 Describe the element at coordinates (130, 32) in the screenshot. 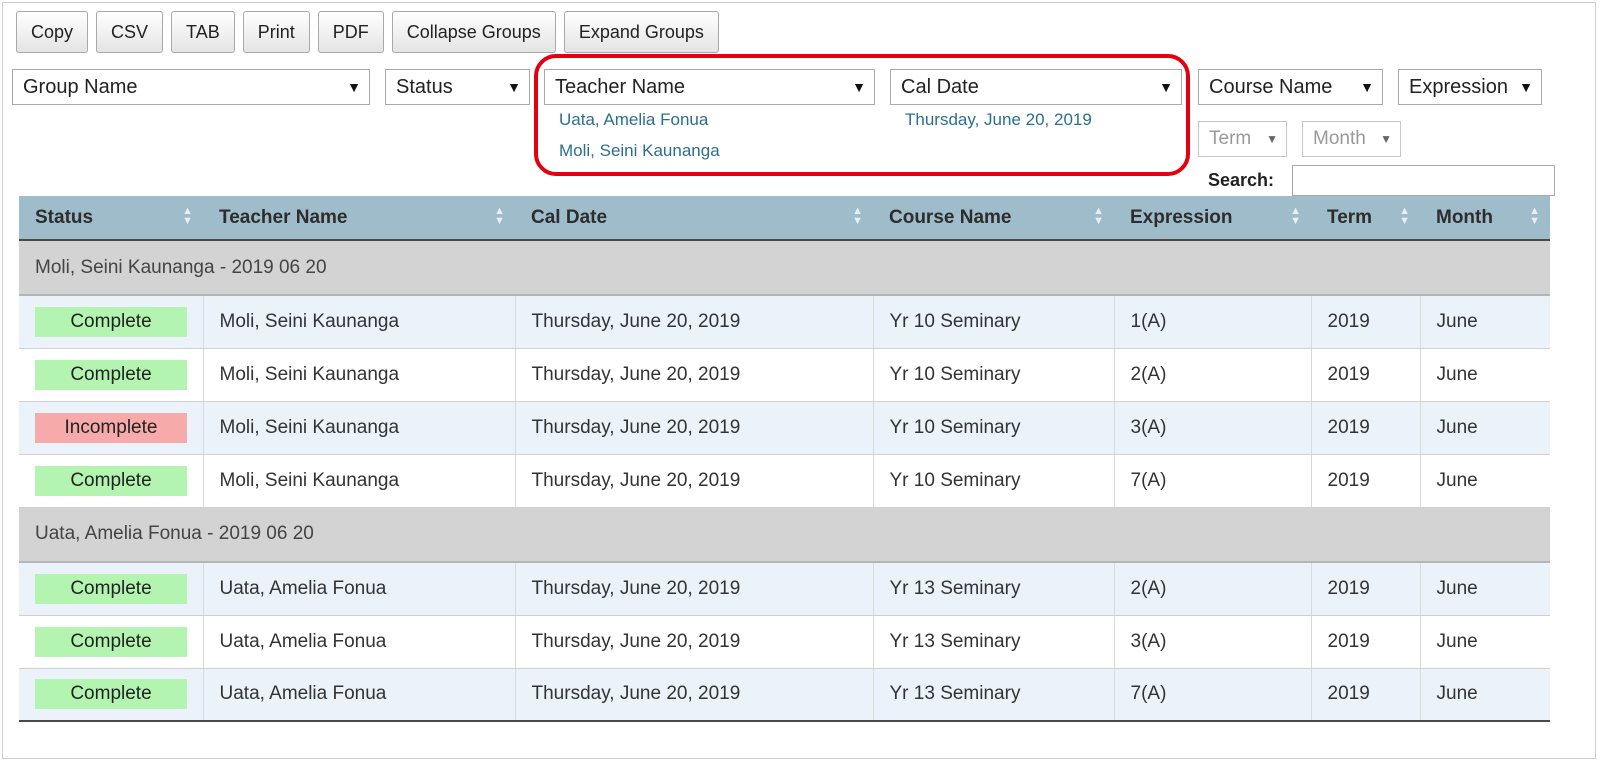

I see `csv-button: CSV` at that location.